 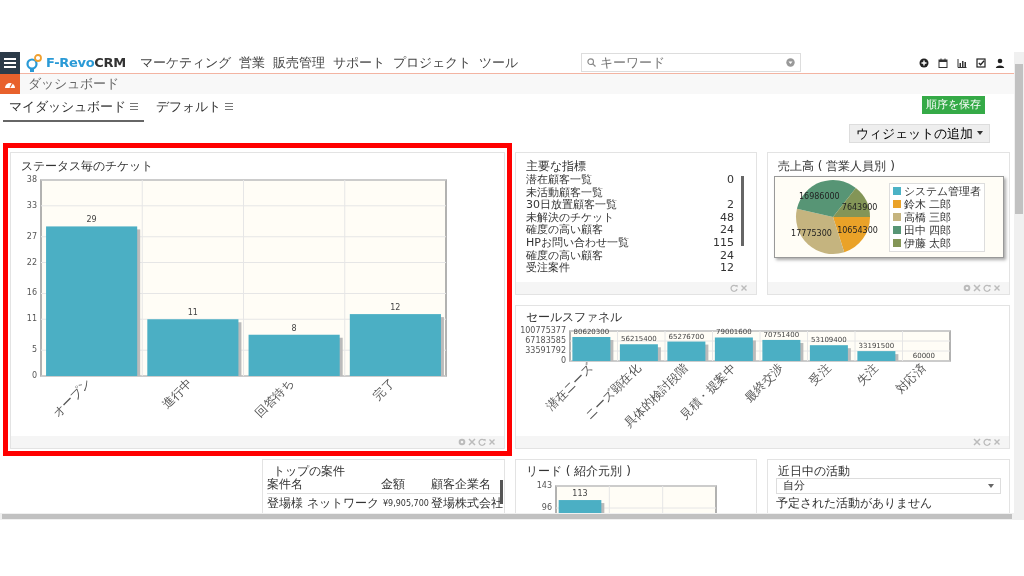 What do you see at coordinates (498, 62) in the screenshot?
I see `nav-menu-item: ツール` at bounding box center [498, 62].